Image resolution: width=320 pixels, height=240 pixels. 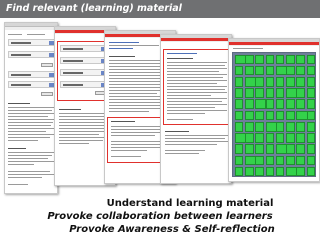 I want to click on search-button, so click(x=47, y=65).